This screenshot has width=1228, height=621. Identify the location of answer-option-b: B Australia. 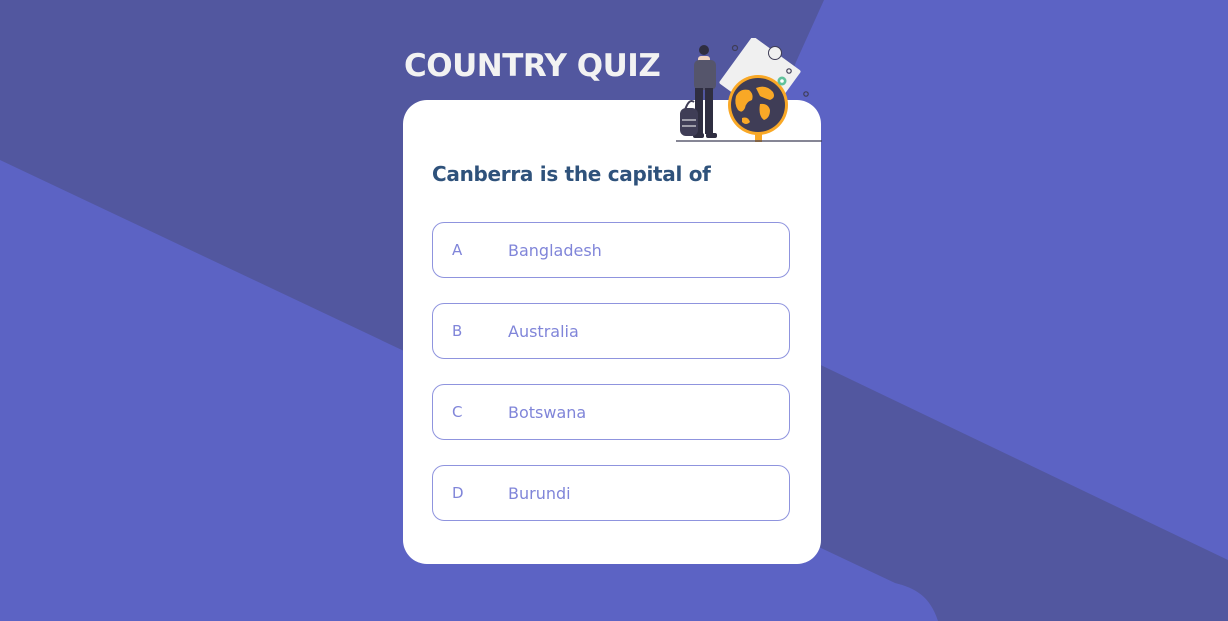
(611, 331).